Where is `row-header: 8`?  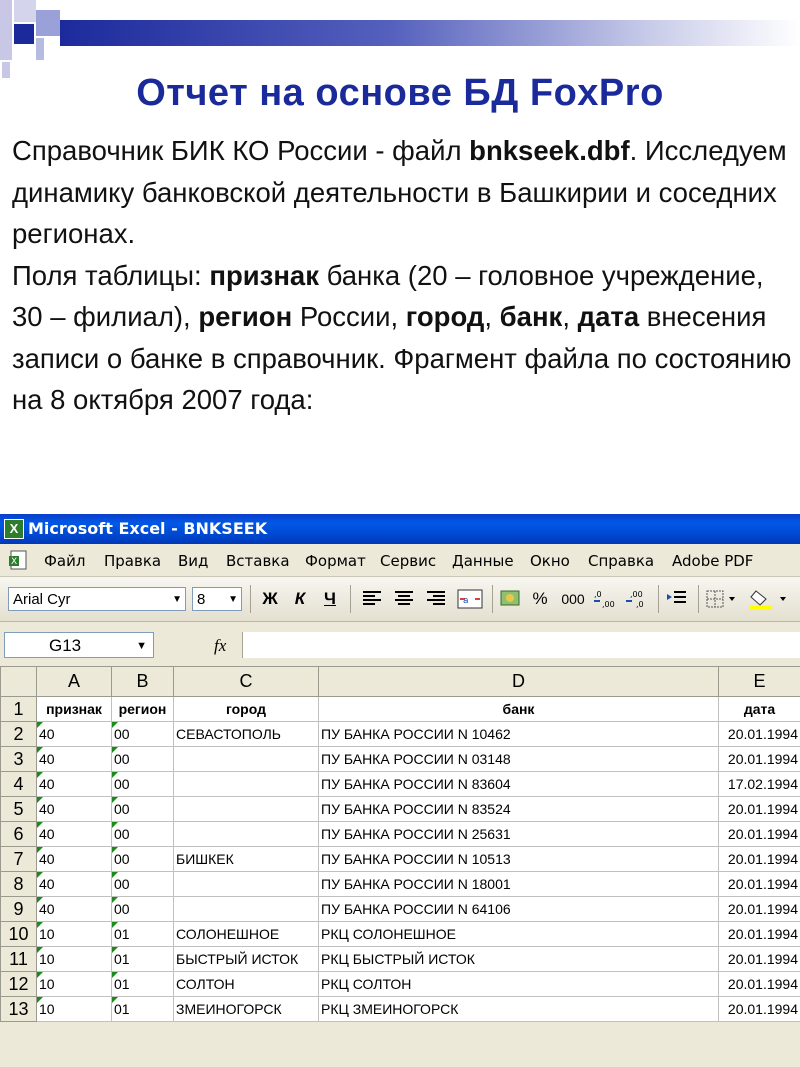
row-header: 8 is located at coordinates (18, 884).